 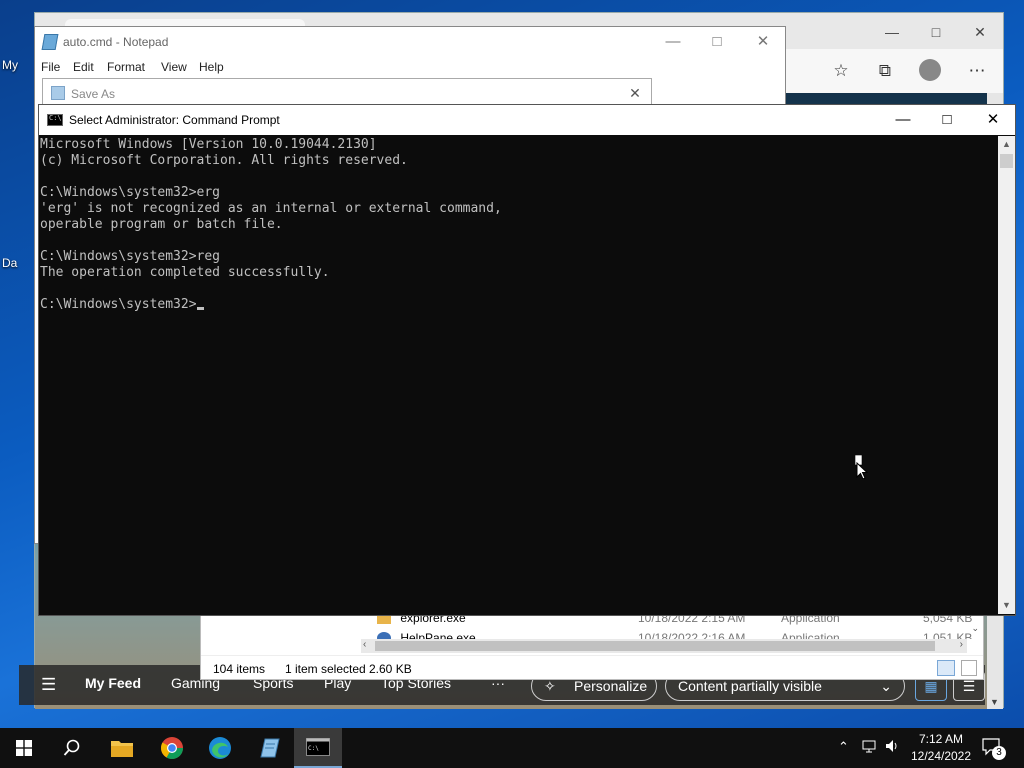 What do you see at coordinates (313, 748) in the screenshot?
I see `svg-text: C:\` at bounding box center [313, 748].